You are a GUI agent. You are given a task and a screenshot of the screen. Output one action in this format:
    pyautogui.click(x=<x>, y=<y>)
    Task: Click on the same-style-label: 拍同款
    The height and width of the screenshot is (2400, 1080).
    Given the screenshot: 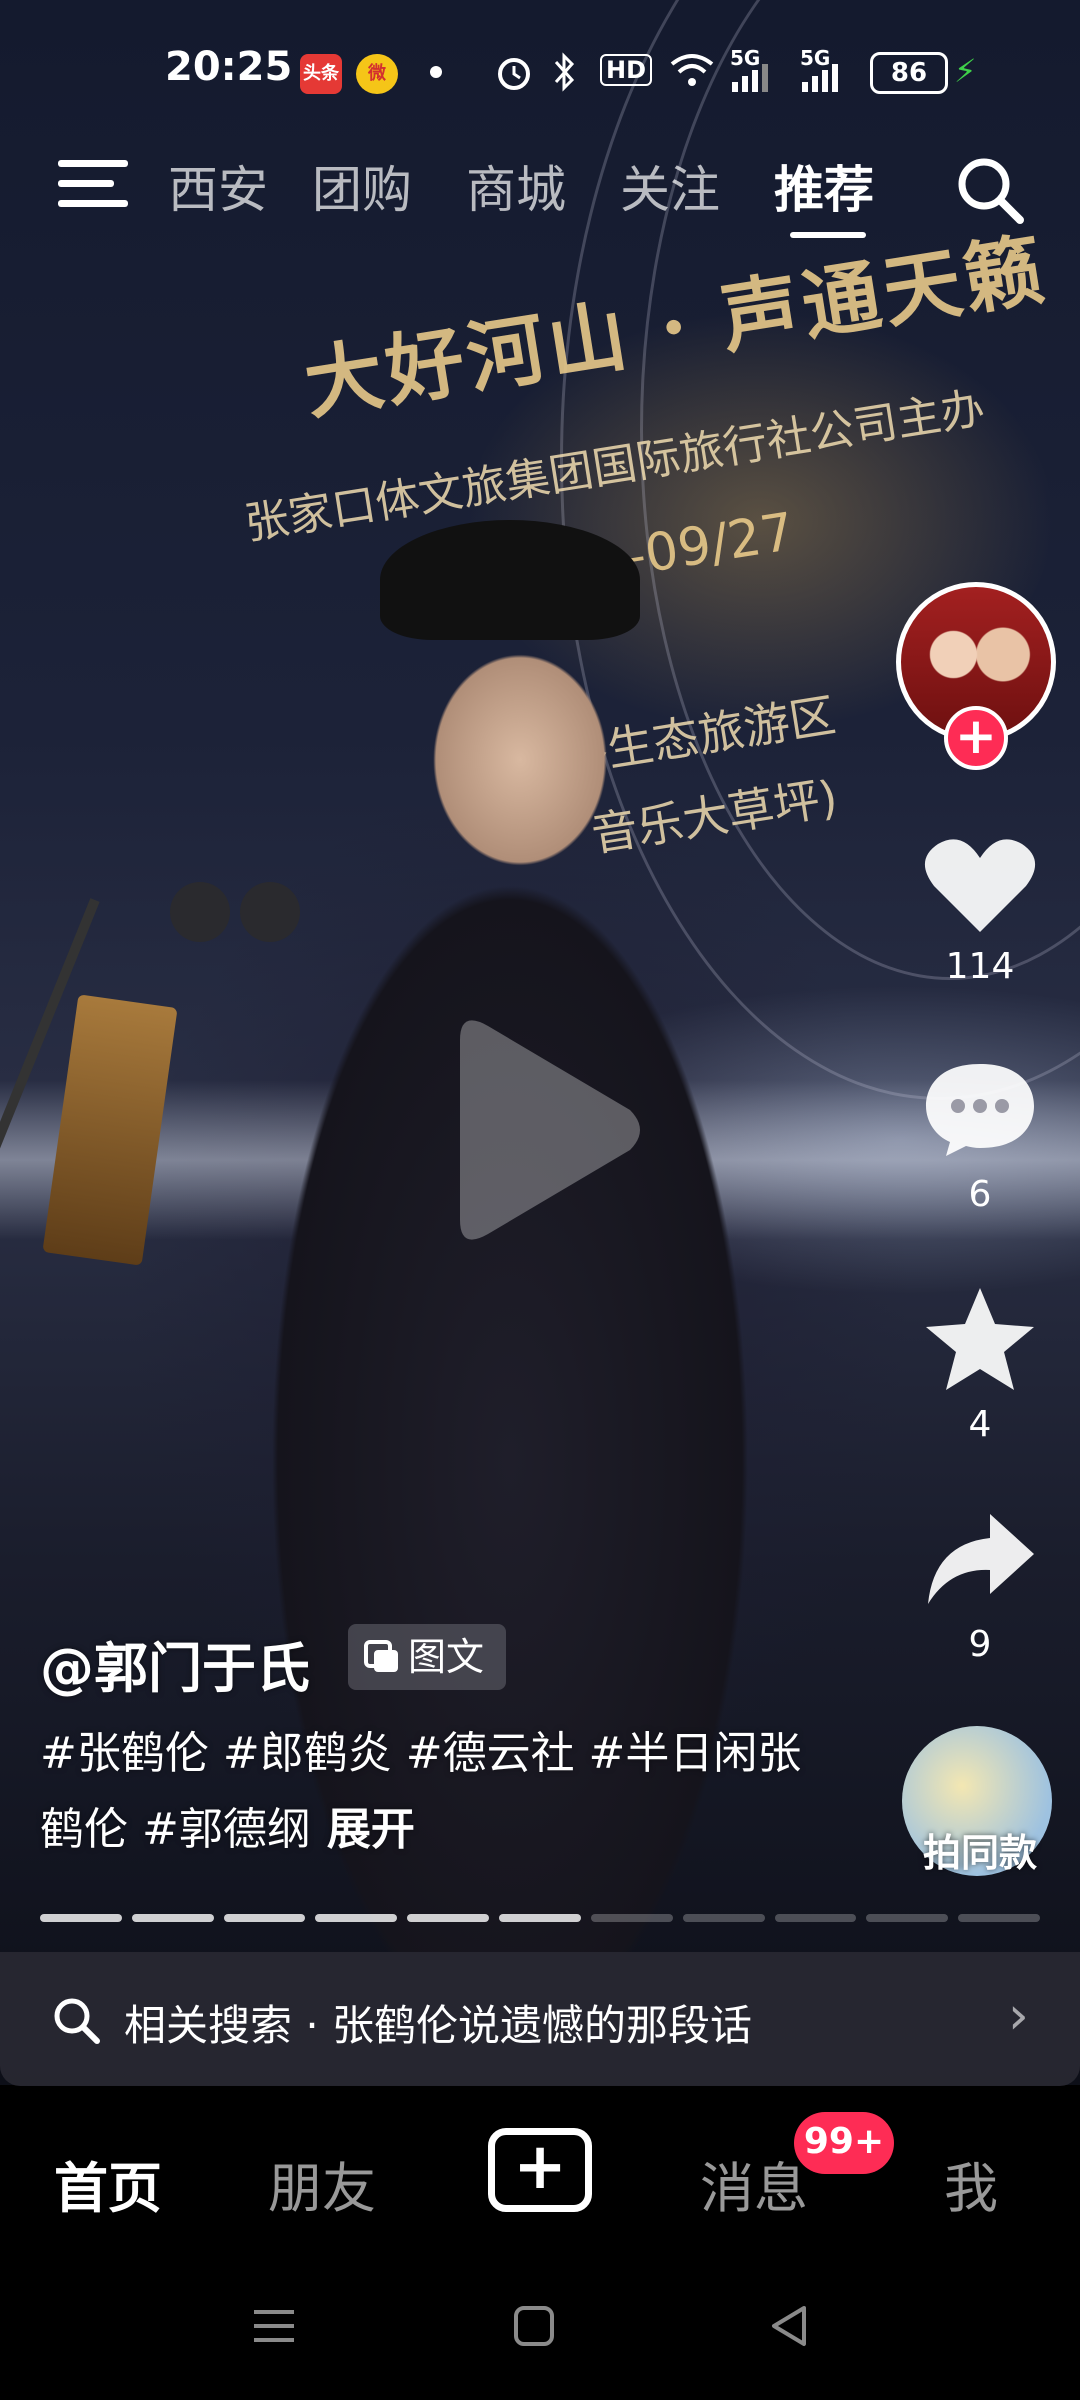 What is the action you would take?
    pyautogui.click(x=980, y=1849)
    